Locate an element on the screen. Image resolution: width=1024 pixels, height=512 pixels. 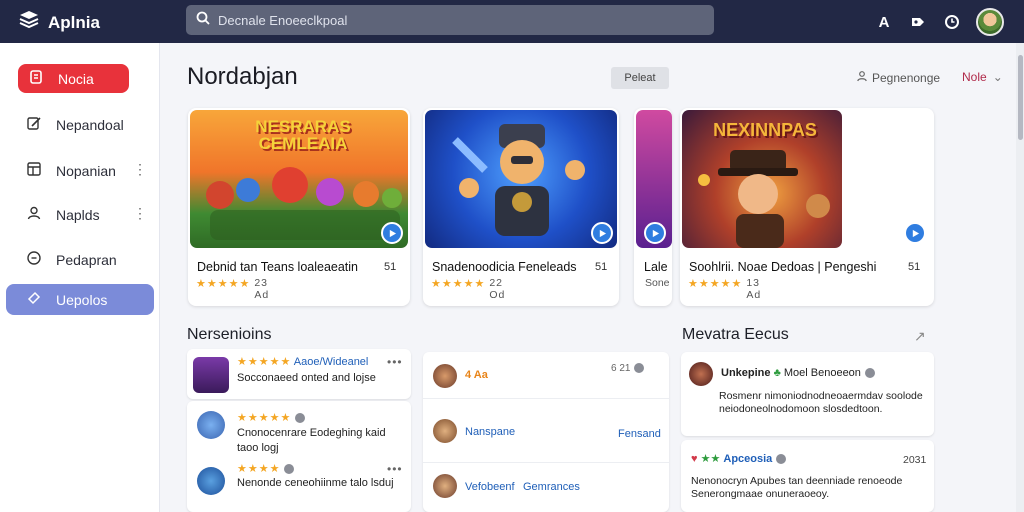
rating-stars: ★★★★★ 22 Od is located at coordinates (468, 289).